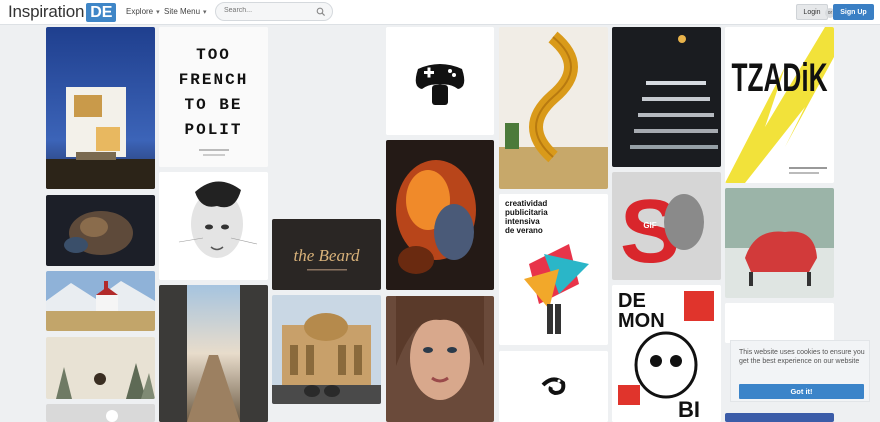 The image size is (880, 422). I want to click on tile-dock-corridor, so click(213, 353).